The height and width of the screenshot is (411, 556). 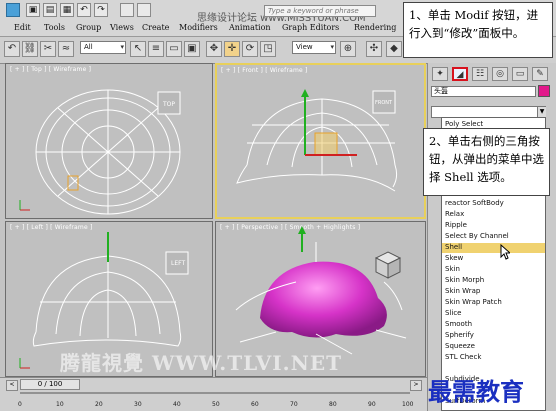 What do you see at coordinates (250, 49) in the screenshot?
I see `select-rotate-icon: ⟳` at bounding box center [250, 49].